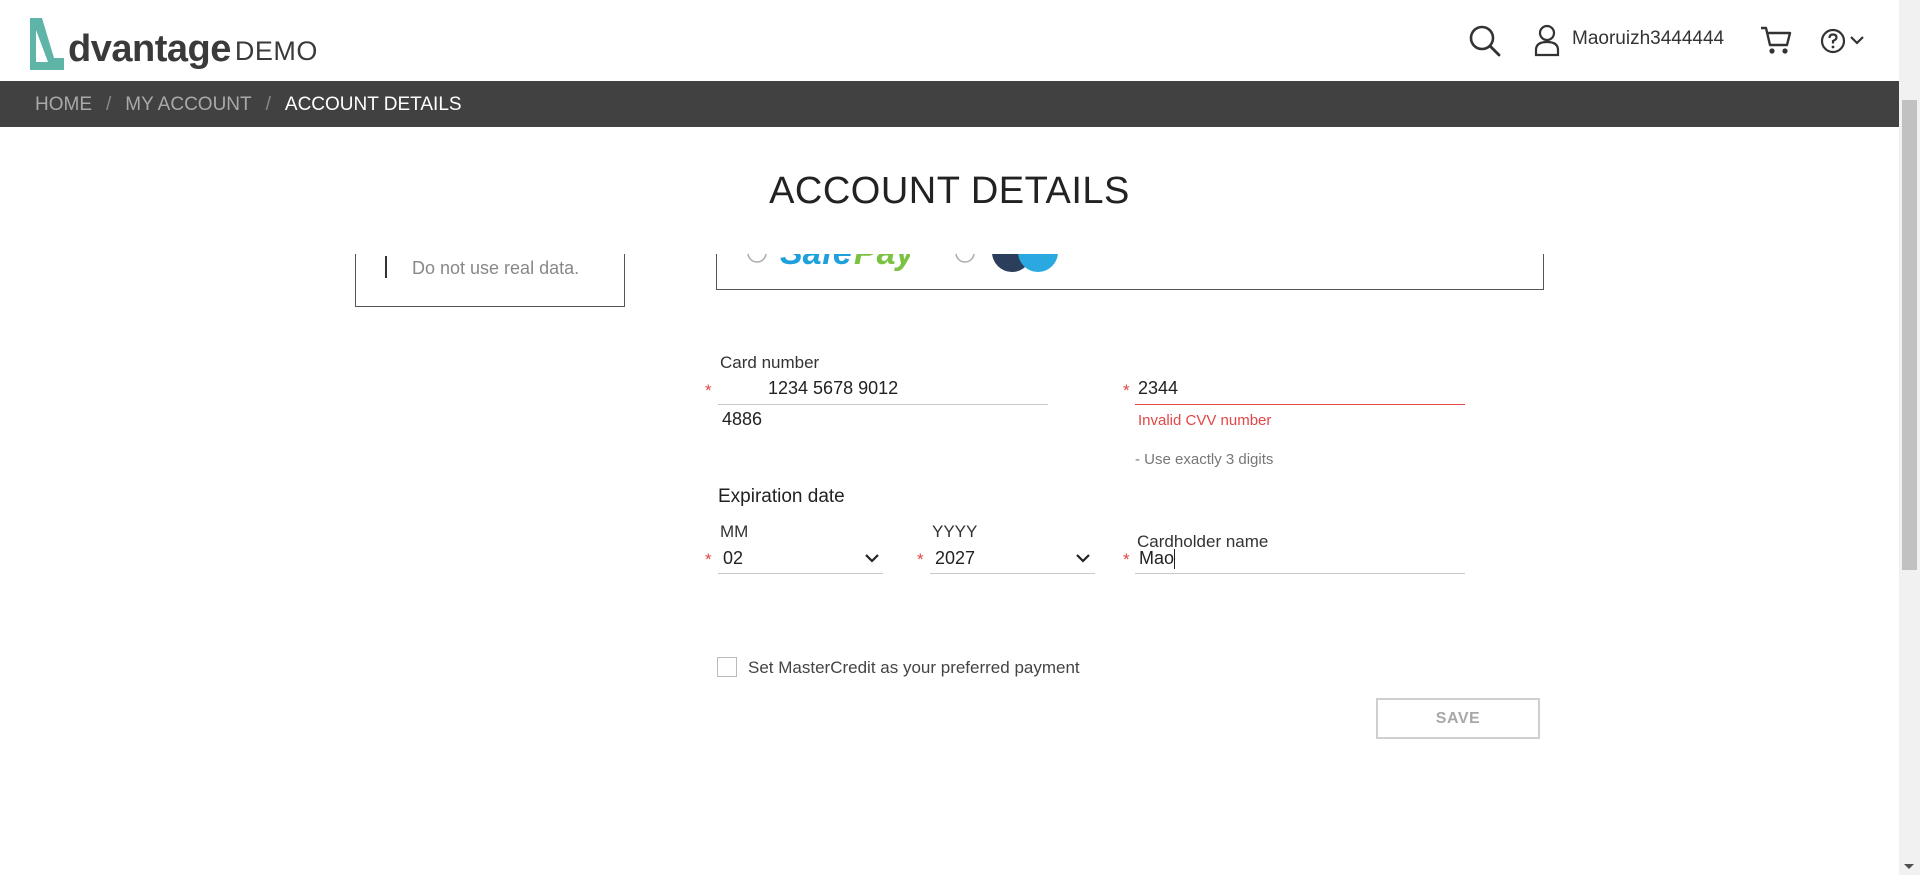 Image resolution: width=1920 pixels, height=875 pixels. Describe the element at coordinates (1130, 272) in the screenshot. I see `payment-method-box: Safe Pay` at that location.